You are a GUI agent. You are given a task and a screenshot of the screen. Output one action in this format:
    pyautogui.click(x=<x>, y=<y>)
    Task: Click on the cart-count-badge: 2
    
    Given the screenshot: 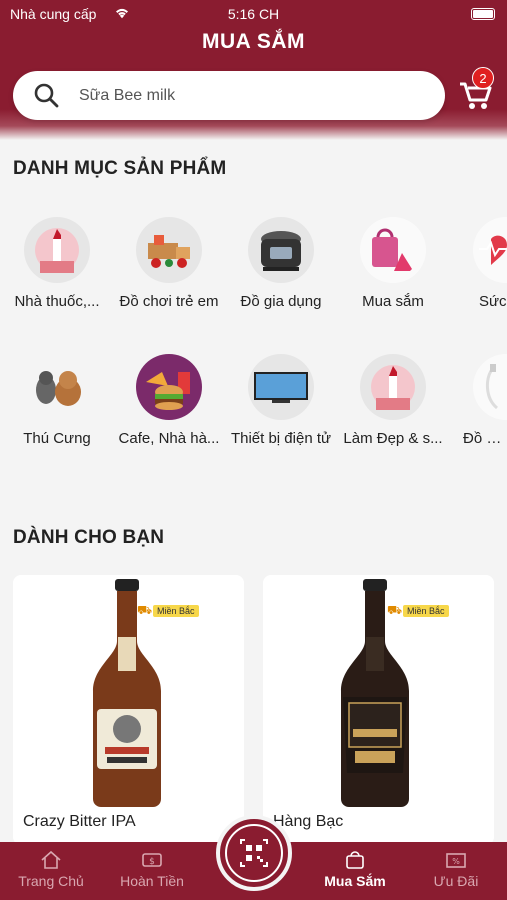 What is the action you would take?
    pyautogui.click(x=483, y=78)
    